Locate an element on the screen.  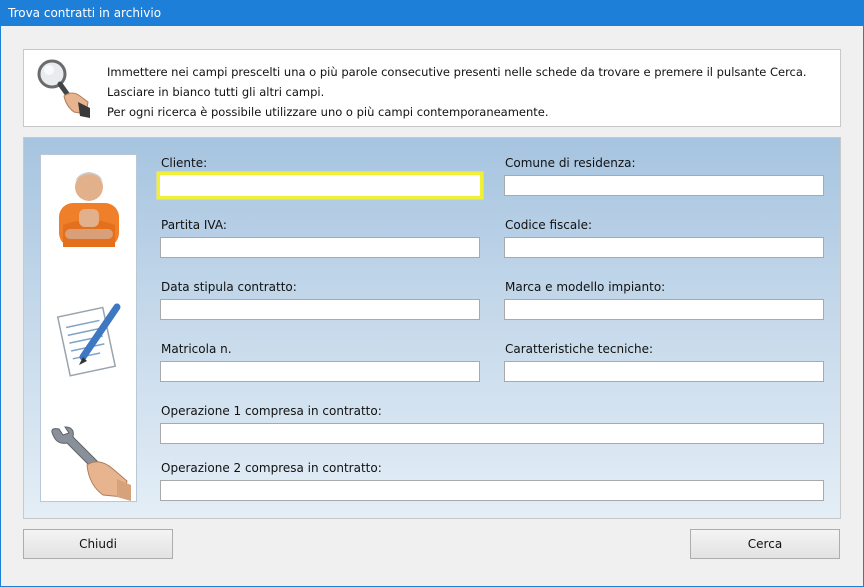
data-stipula-field is located at coordinates (320, 309).